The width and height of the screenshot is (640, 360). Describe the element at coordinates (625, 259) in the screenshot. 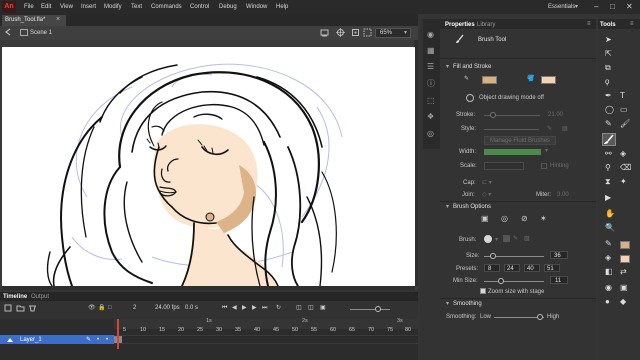

I see `tools-fill-swatch` at that location.